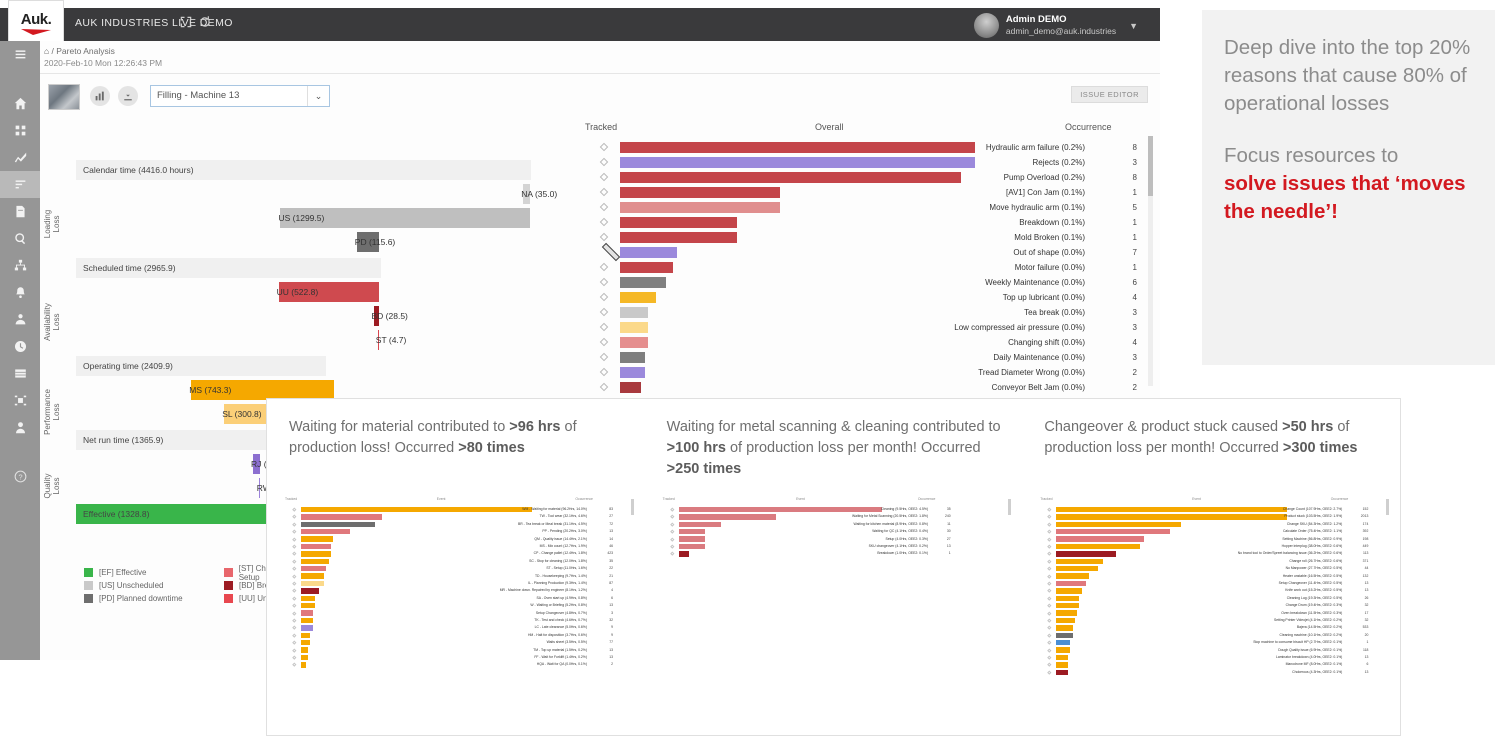 The width and height of the screenshot is (1501, 740). Describe the element at coordinates (1109, 94) in the screenshot. I see `issue-editor-button: ISSUE EDITOR` at that location.